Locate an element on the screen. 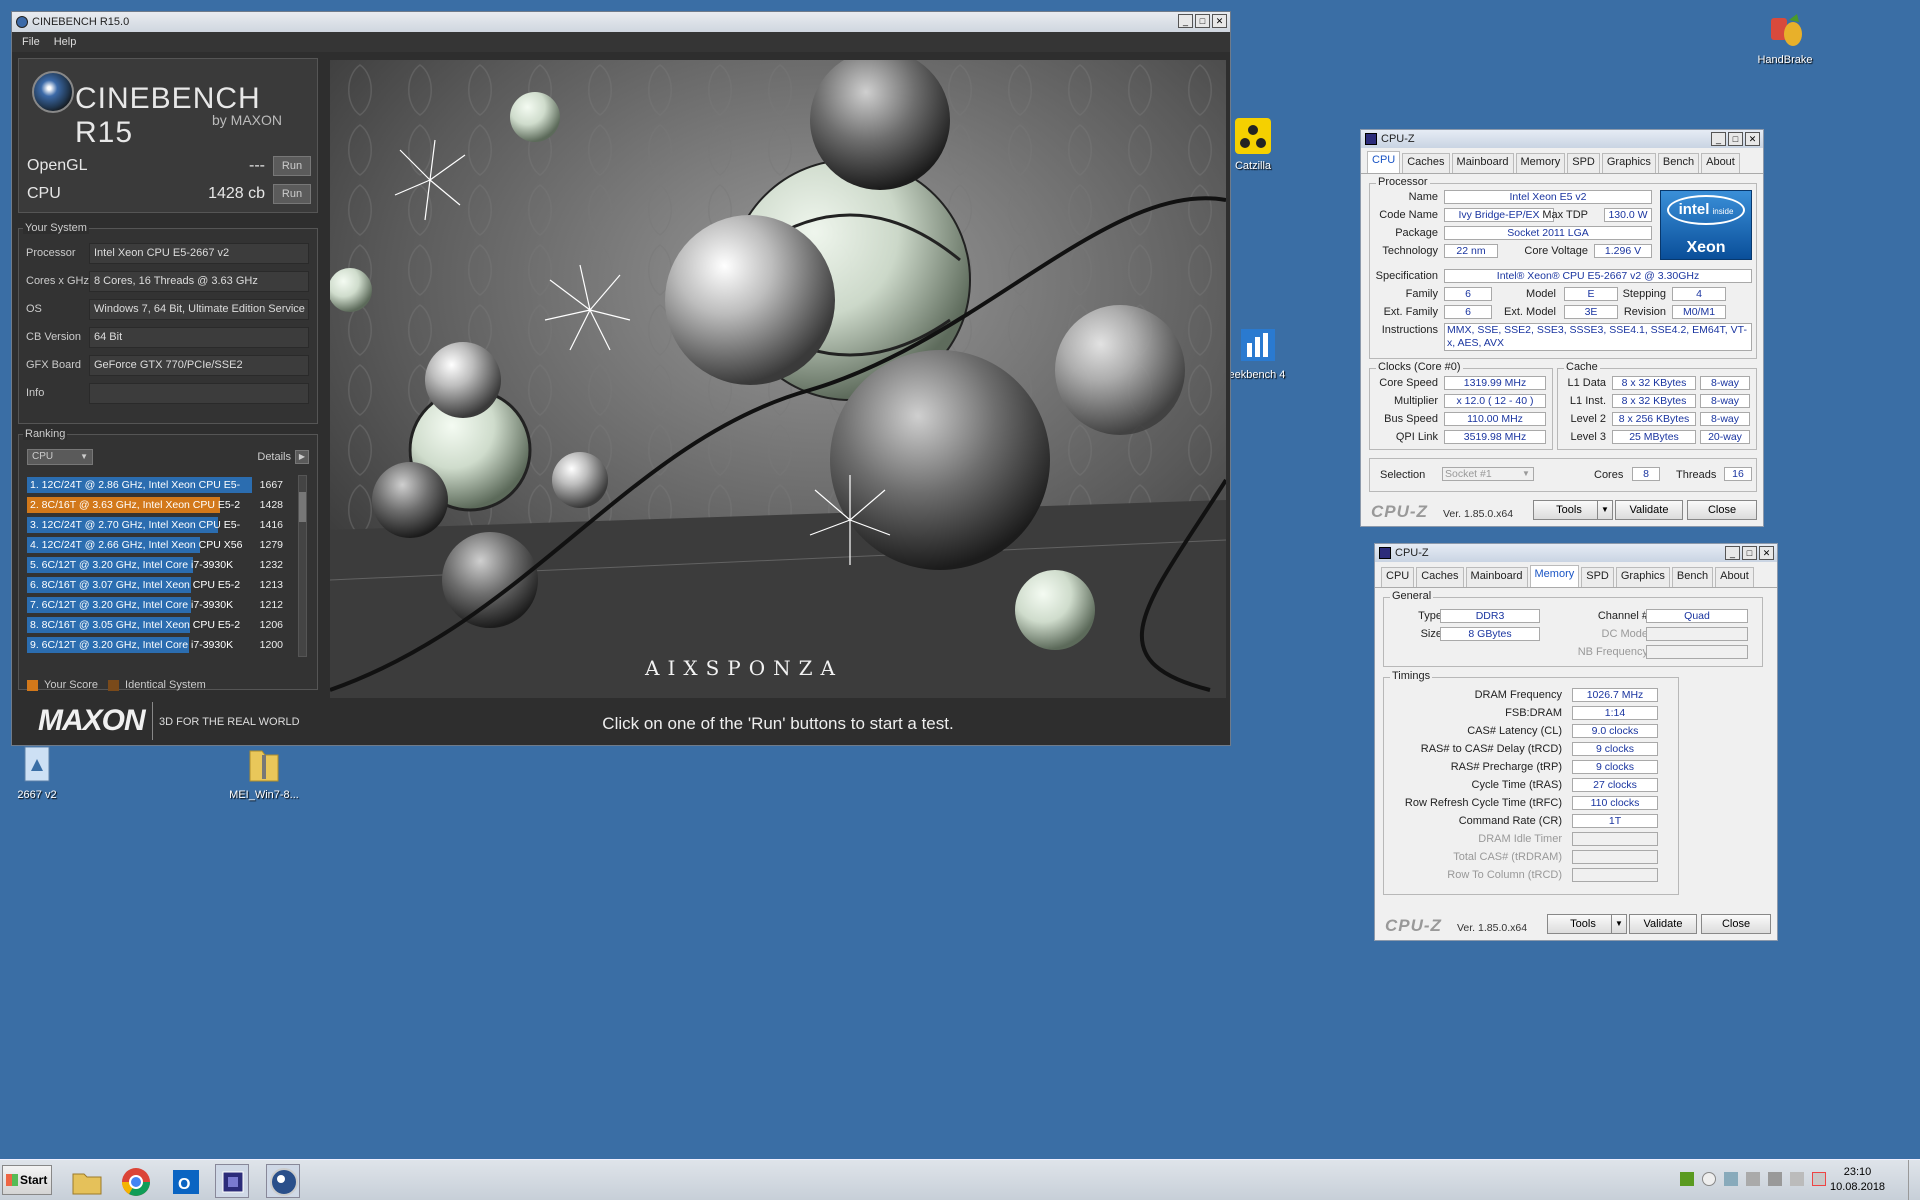 The image size is (1920, 1200). taskbar-outlook: O is located at coordinates (185, 1181).